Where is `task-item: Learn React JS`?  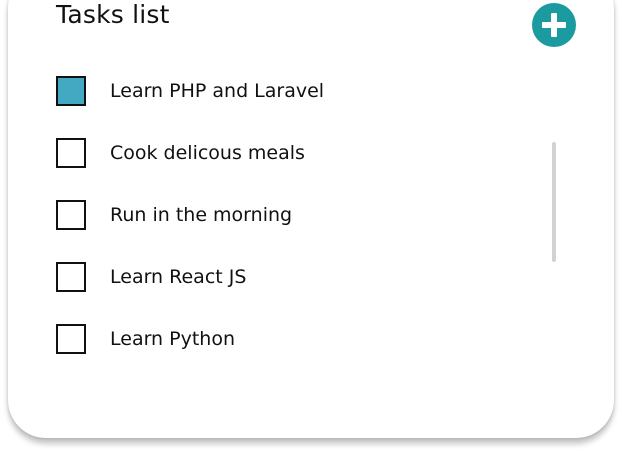 task-item: Learn React JS is located at coordinates (291, 277).